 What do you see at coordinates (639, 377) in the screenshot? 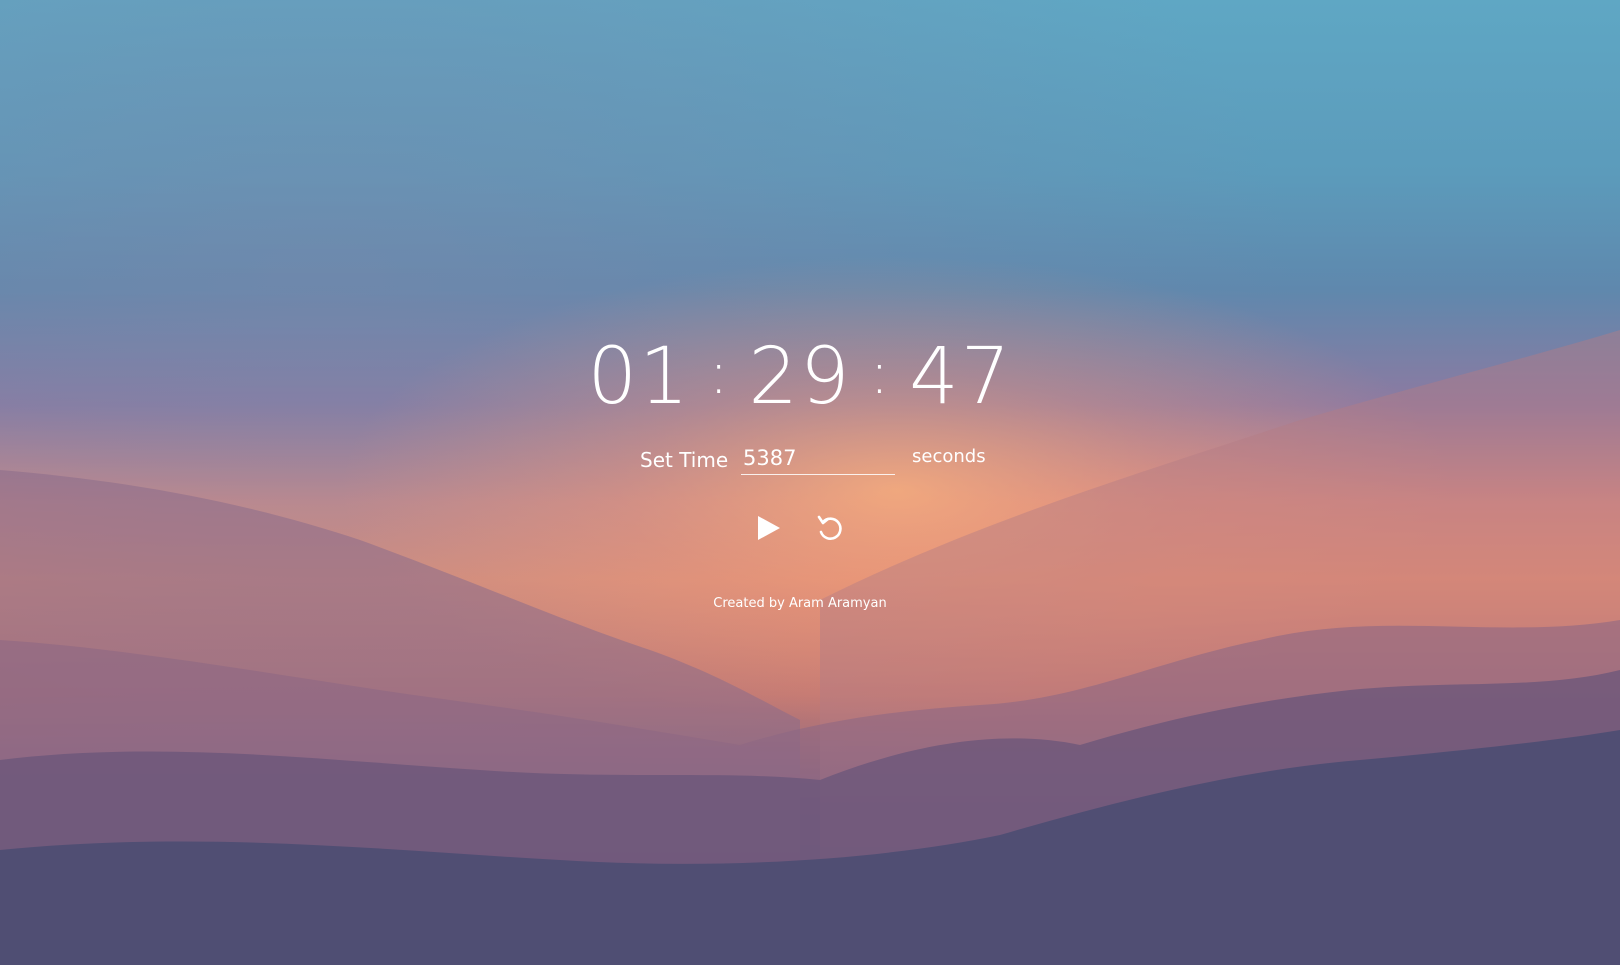
I see `hours-value: 01` at bounding box center [639, 377].